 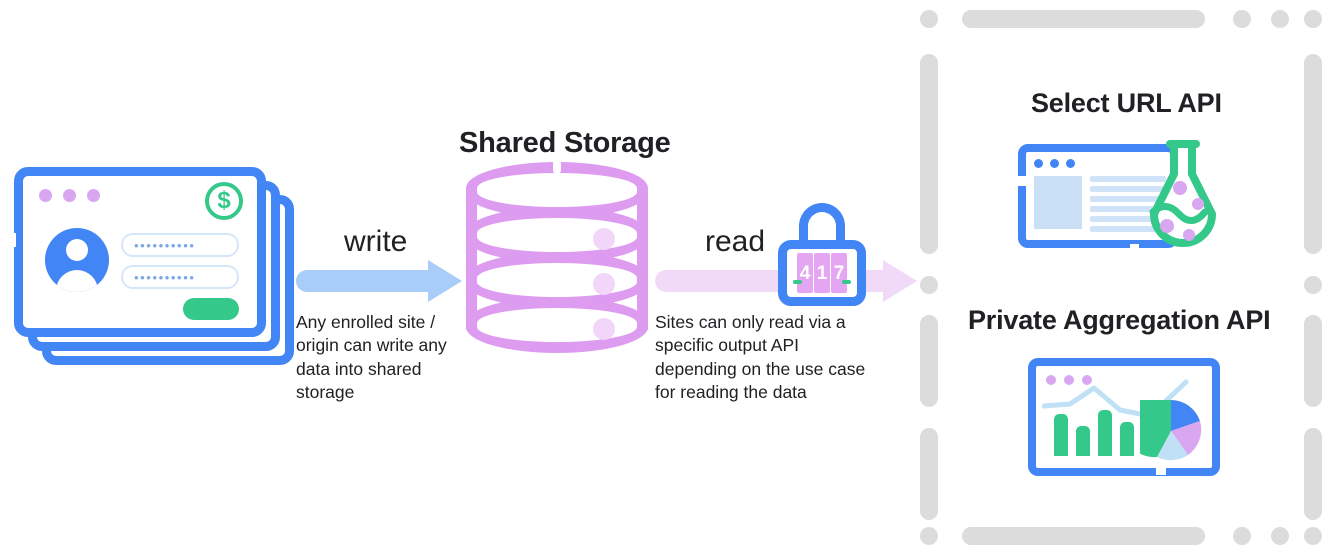 What do you see at coordinates (1058, 202) in the screenshot?
I see `browser-content-block` at bounding box center [1058, 202].